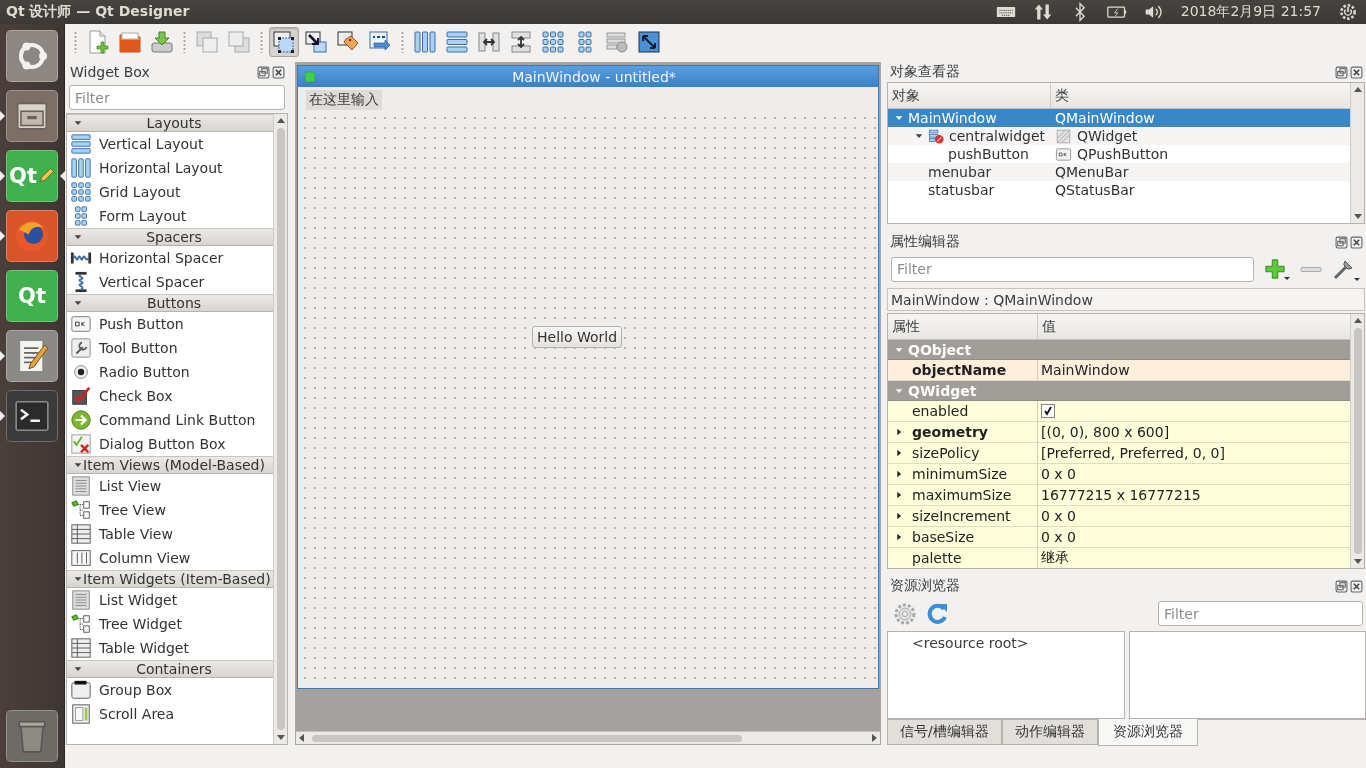 The height and width of the screenshot is (768, 1366). I want to click on widget-item: Grid Layout, so click(170, 192).